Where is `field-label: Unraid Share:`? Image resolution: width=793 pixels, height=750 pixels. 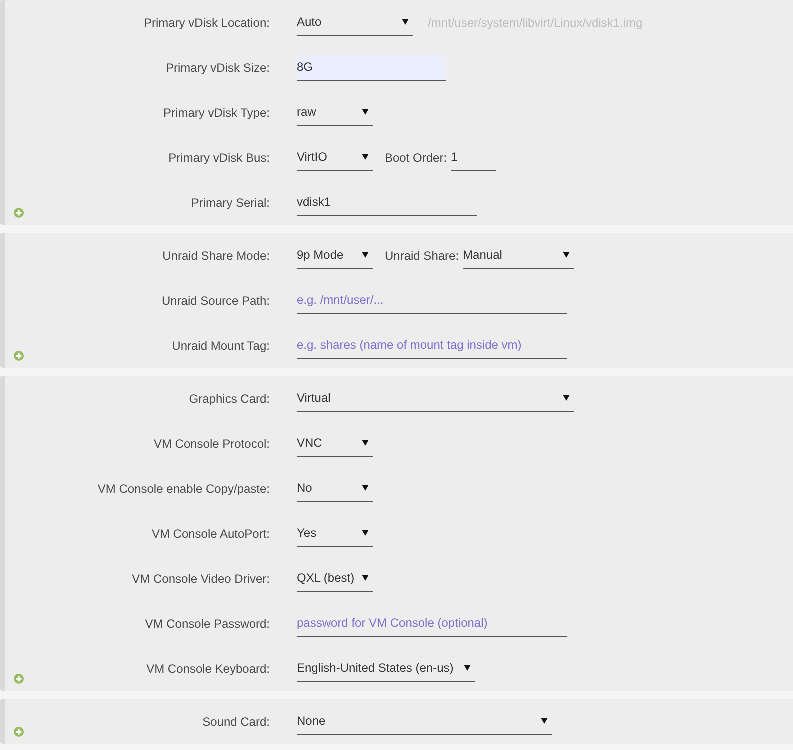 field-label: Unraid Share: is located at coordinates (422, 255).